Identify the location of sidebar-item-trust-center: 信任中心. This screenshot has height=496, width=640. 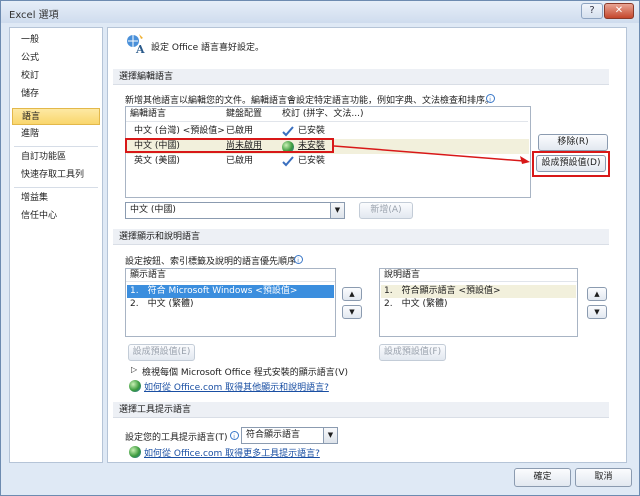
(56, 216).